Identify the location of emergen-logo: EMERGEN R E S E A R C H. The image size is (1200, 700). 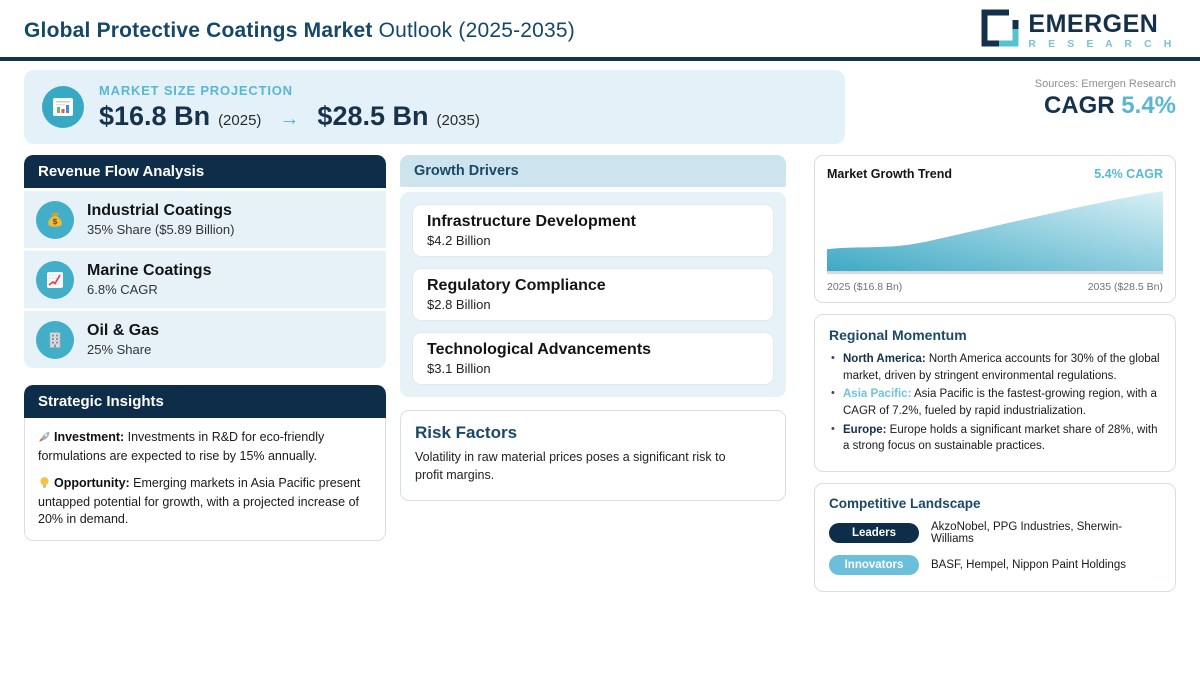
(1078, 30).